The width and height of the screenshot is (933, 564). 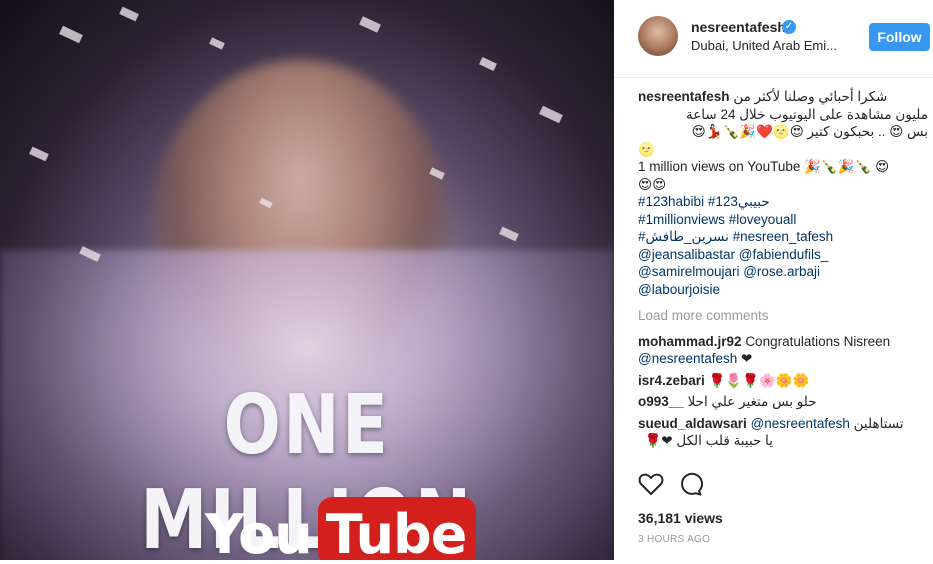 What do you see at coordinates (397, 528) in the screenshot?
I see `youtube-logo-tube: Tube` at bounding box center [397, 528].